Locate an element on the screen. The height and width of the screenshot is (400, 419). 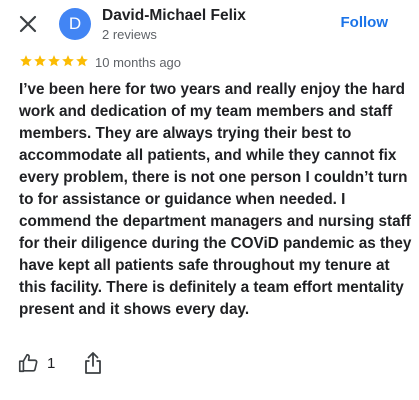
like-count: 1 is located at coordinates (51, 363).